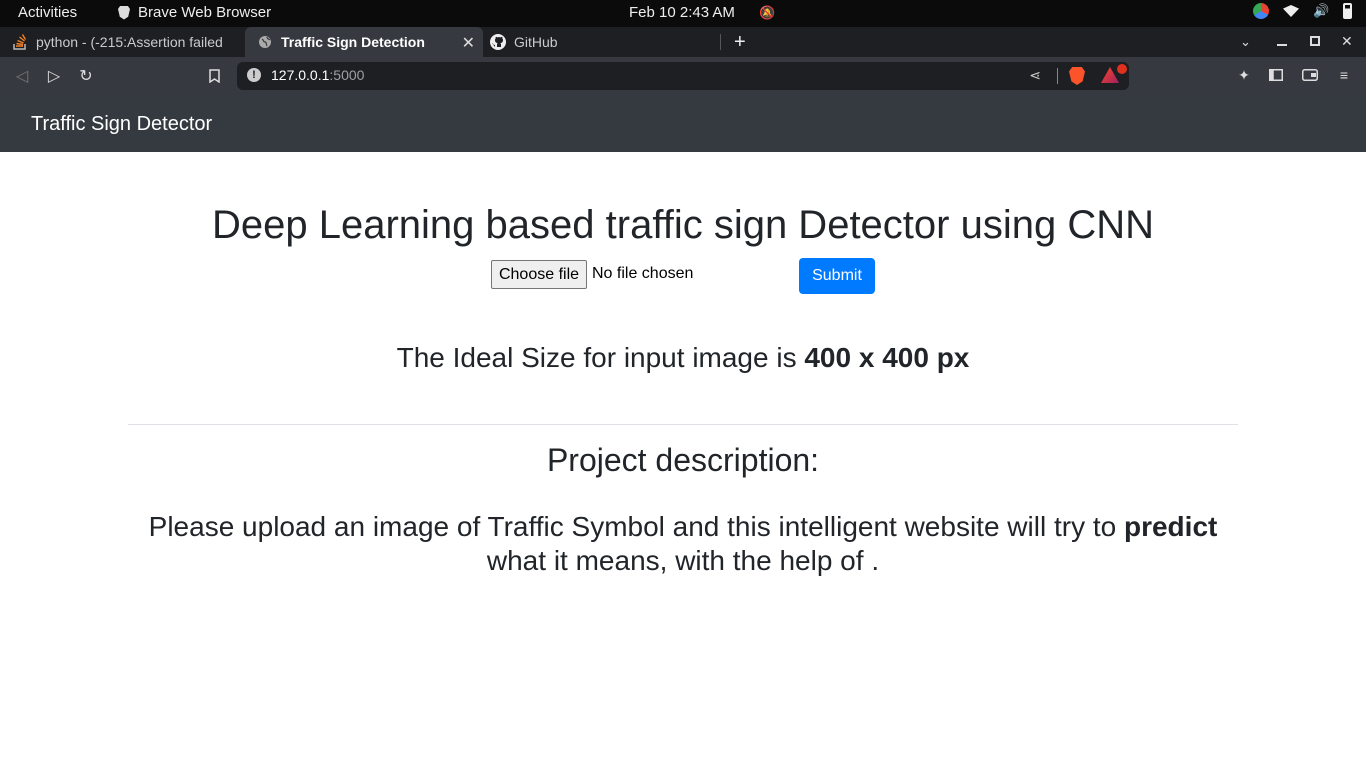 The image size is (1366, 768). What do you see at coordinates (643, 273) in the screenshot?
I see `file-status-text: No file chosen` at bounding box center [643, 273].